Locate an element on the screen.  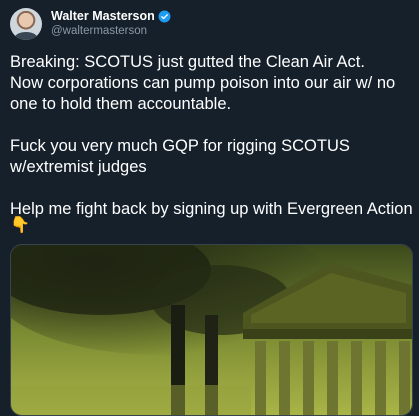
author-block: Walter Masterson @waltermasterson is located at coordinates (111, 24).